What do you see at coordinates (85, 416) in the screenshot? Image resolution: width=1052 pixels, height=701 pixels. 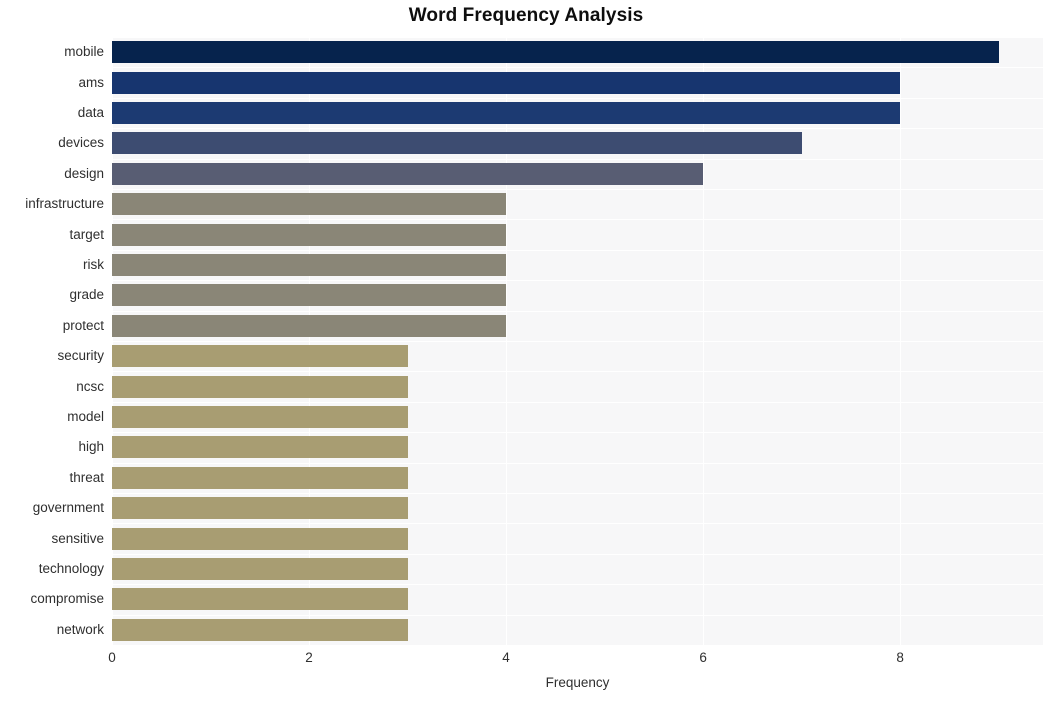 I see `y-tick-label: model` at bounding box center [85, 416].